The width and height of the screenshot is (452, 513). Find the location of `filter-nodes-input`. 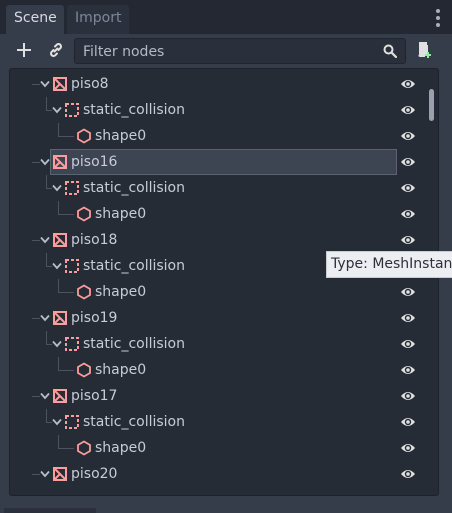

filter-nodes-input is located at coordinates (228, 52).